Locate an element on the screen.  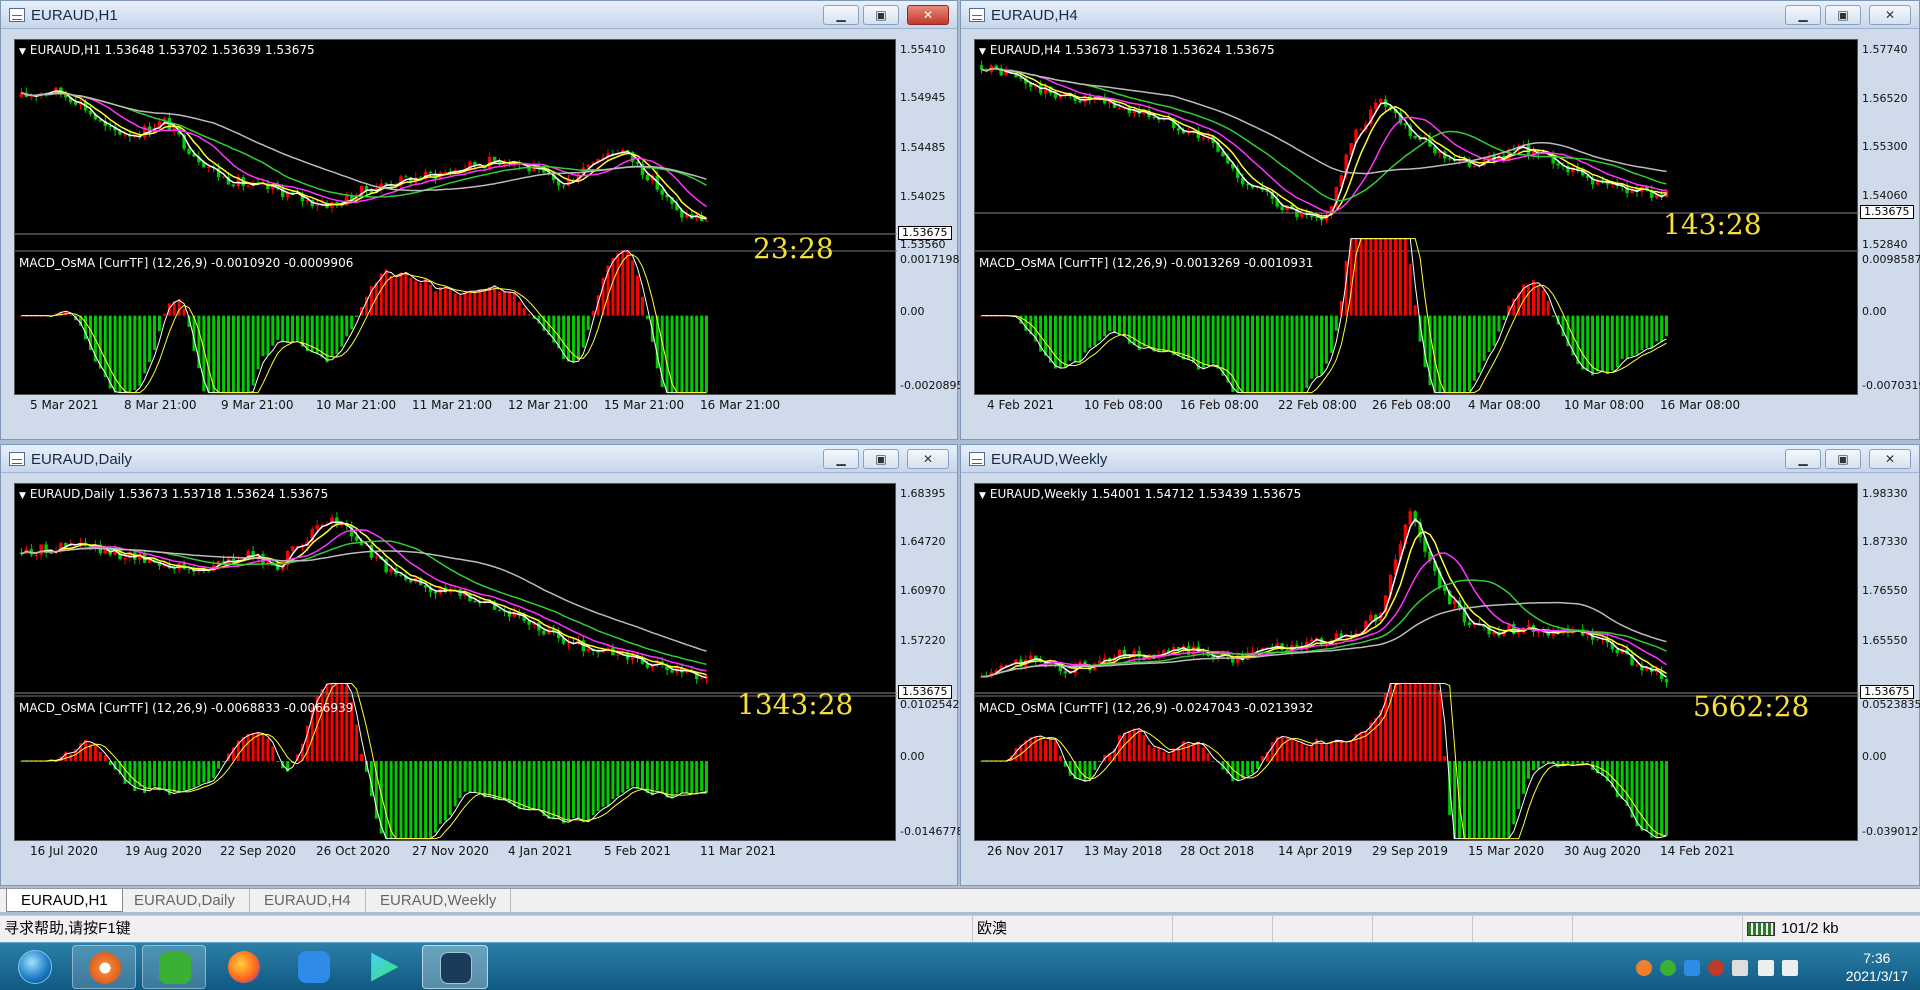
tab-euraud-h4: EURAUD,H4 is located at coordinates (308, 900).